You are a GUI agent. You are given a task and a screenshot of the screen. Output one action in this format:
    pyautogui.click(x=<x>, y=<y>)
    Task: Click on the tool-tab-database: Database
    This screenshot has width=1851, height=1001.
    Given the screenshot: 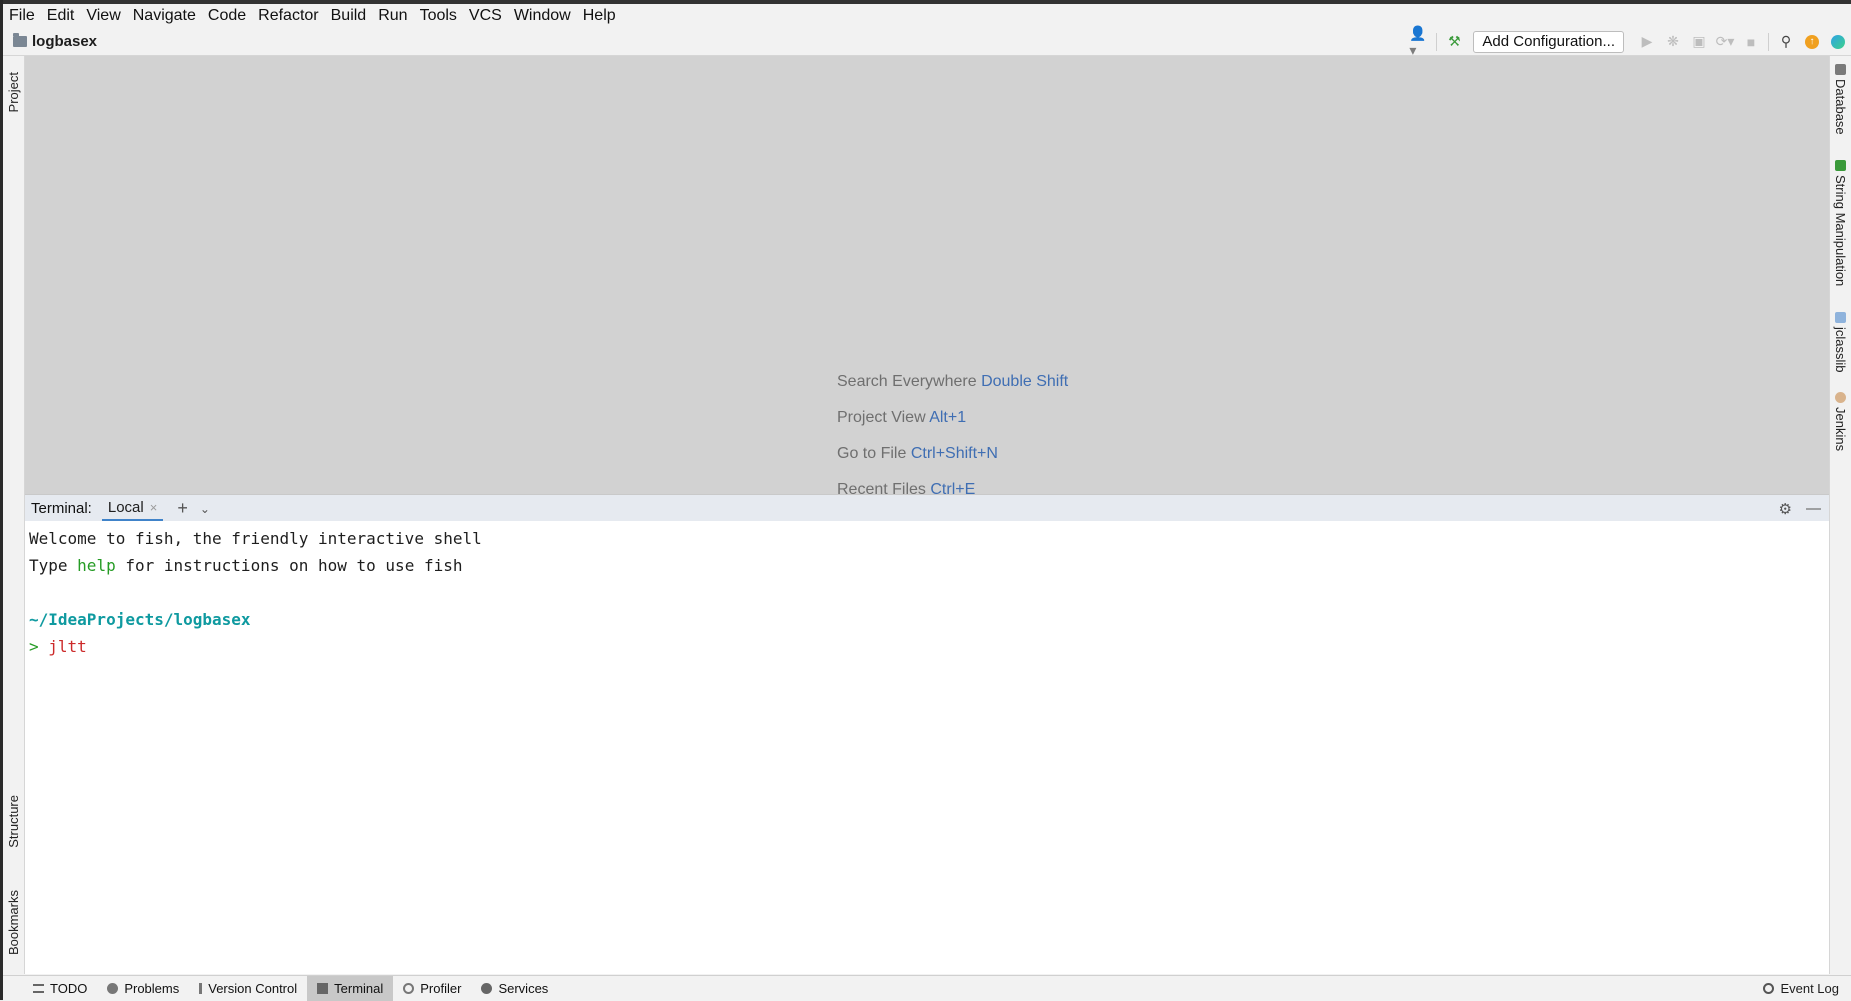 What is the action you would take?
    pyautogui.click(x=1840, y=99)
    